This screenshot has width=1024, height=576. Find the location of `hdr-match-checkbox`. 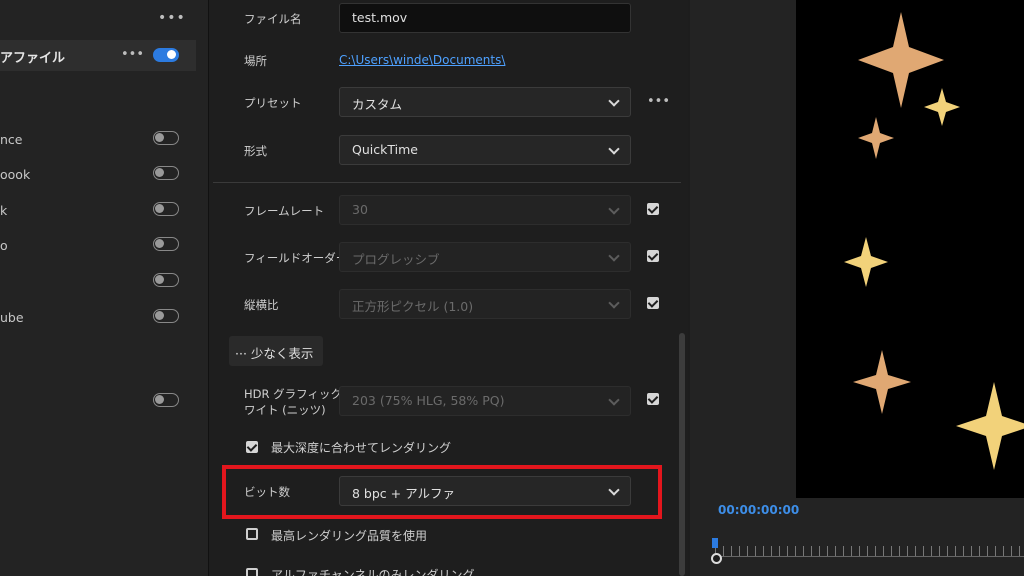

hdr-match-checkbox is located at coordinates (653, 399).